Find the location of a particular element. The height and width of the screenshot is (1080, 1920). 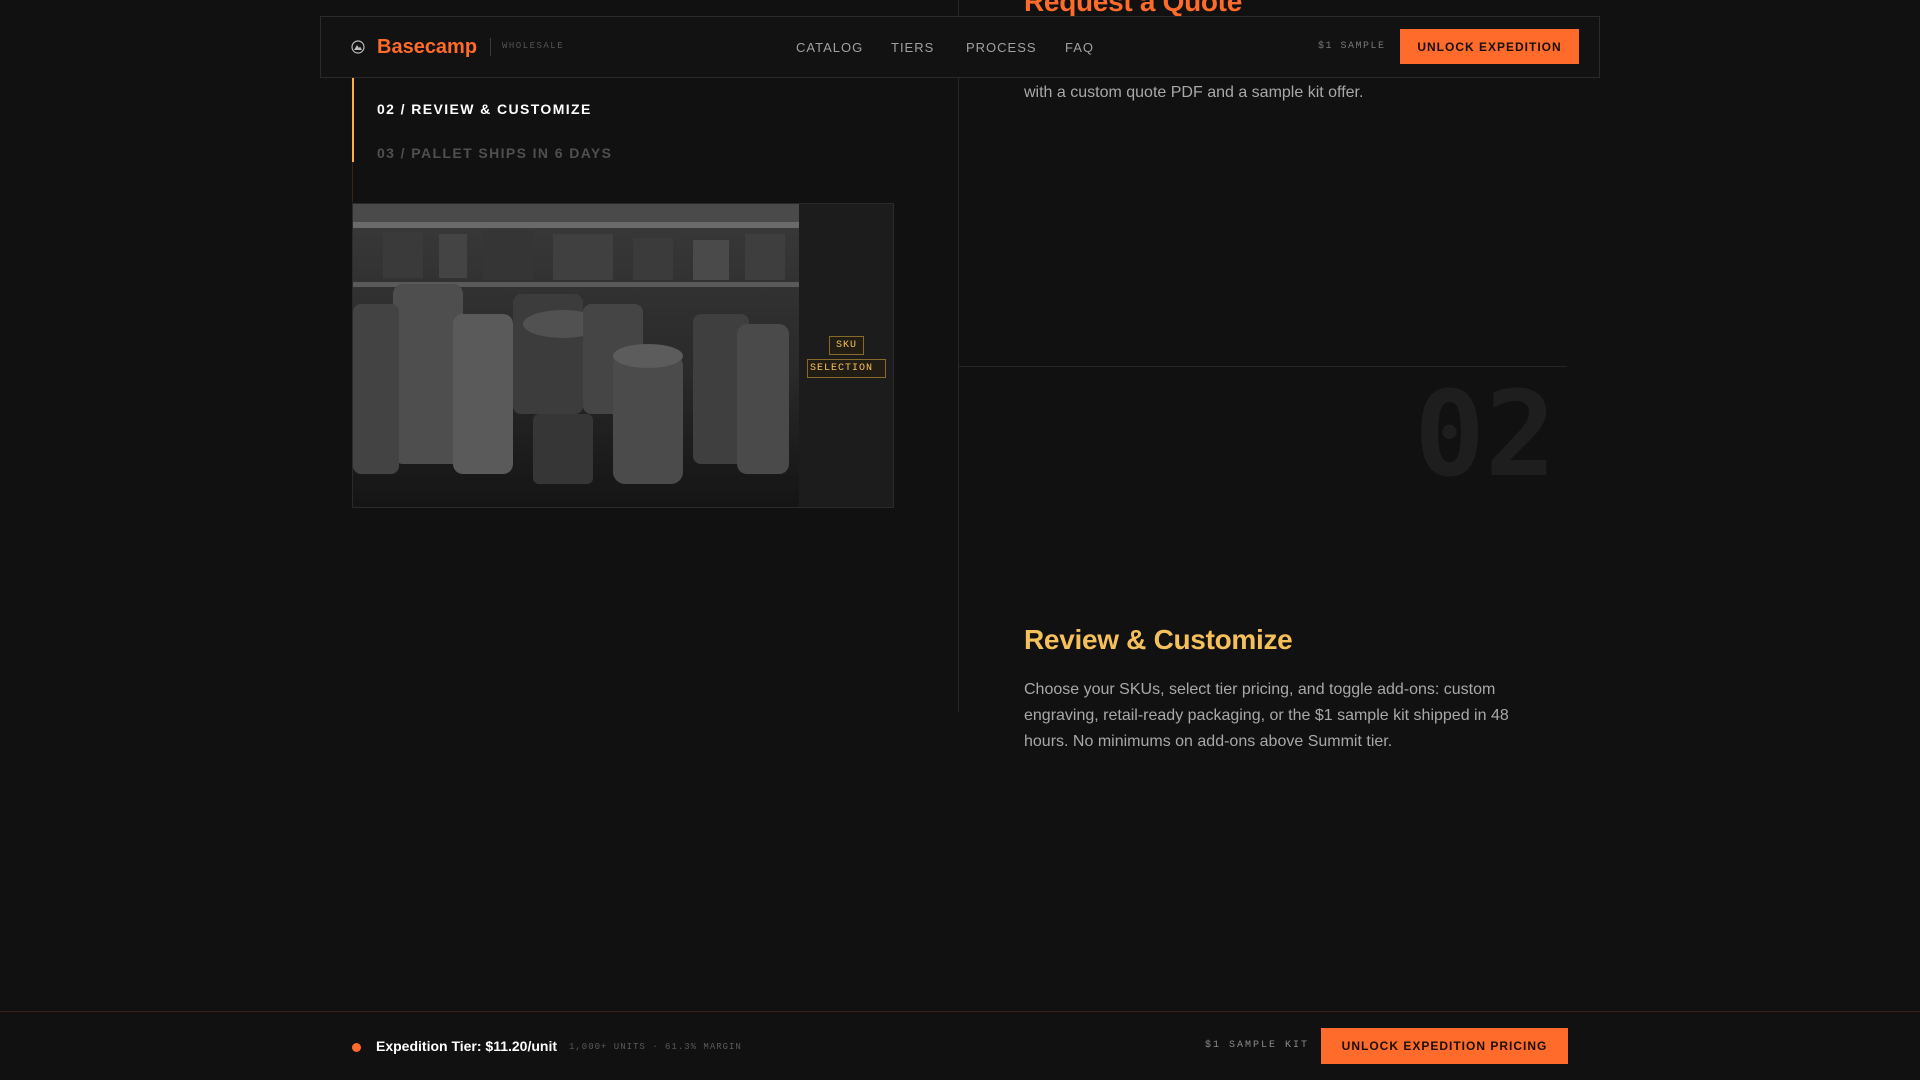

brand-subtitle: WHOLESALE is located at coordinates (533, 46).